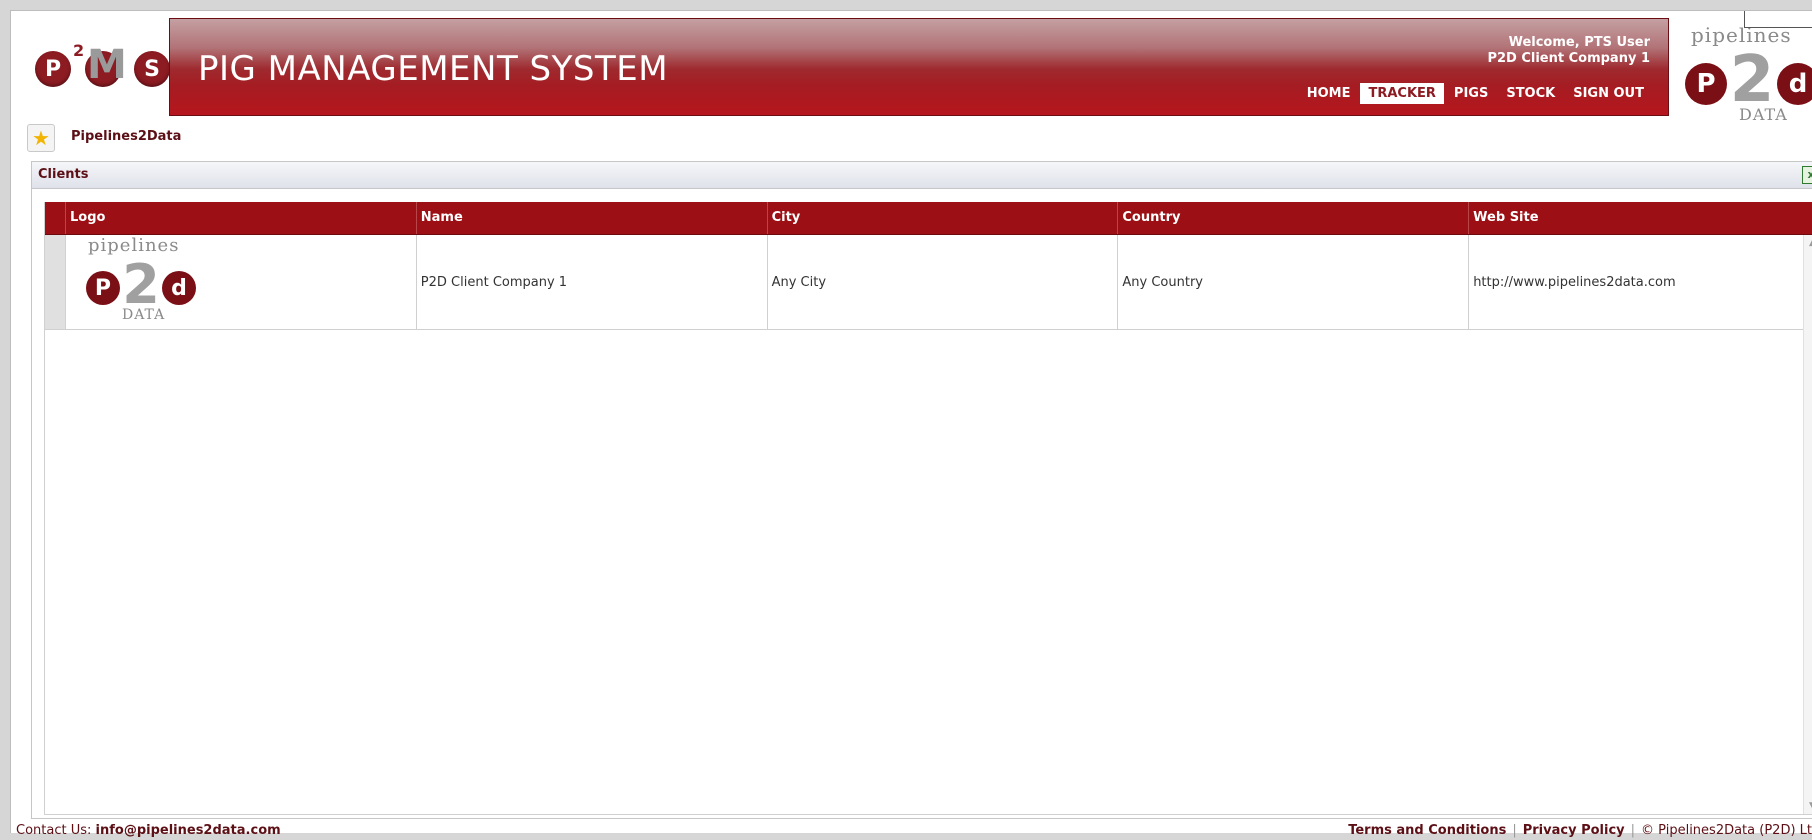 This screenshot has width=1812, height=840. What do you see at coordinates (41, 138) in the screenshot?
I see `star-icon: ★` at bounding box center [41, 138].